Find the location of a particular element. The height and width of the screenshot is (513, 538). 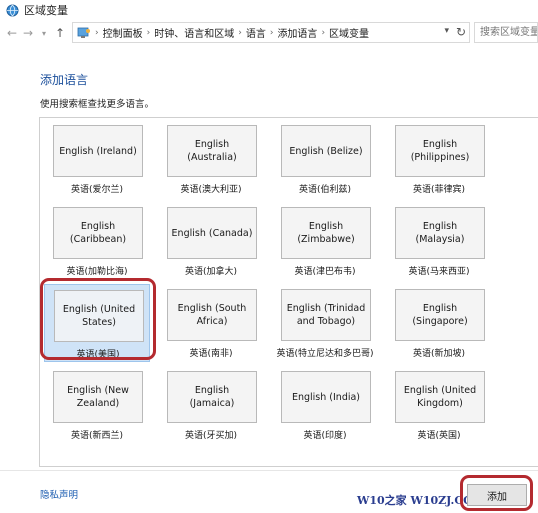

language-tile: English (United Kingdom) is located at coordinates (440, 397).